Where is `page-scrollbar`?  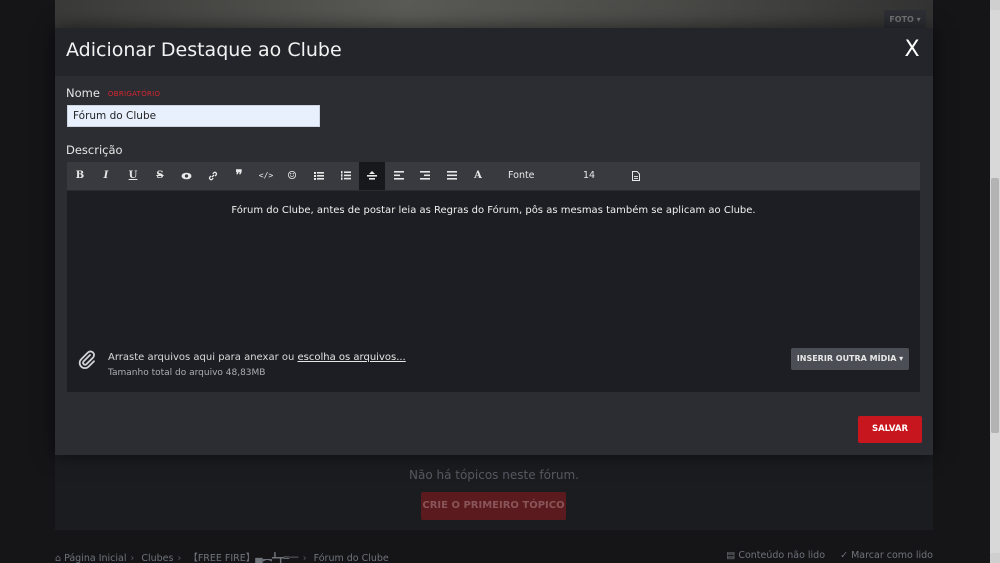 page-scrollbar is located at coordinates (995, 281).